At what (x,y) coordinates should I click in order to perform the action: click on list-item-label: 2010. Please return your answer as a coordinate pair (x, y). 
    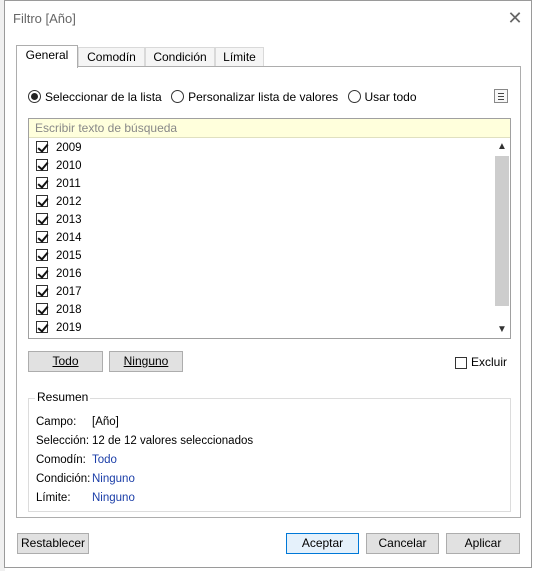
    Looking at the image, I should click on (69, 166).